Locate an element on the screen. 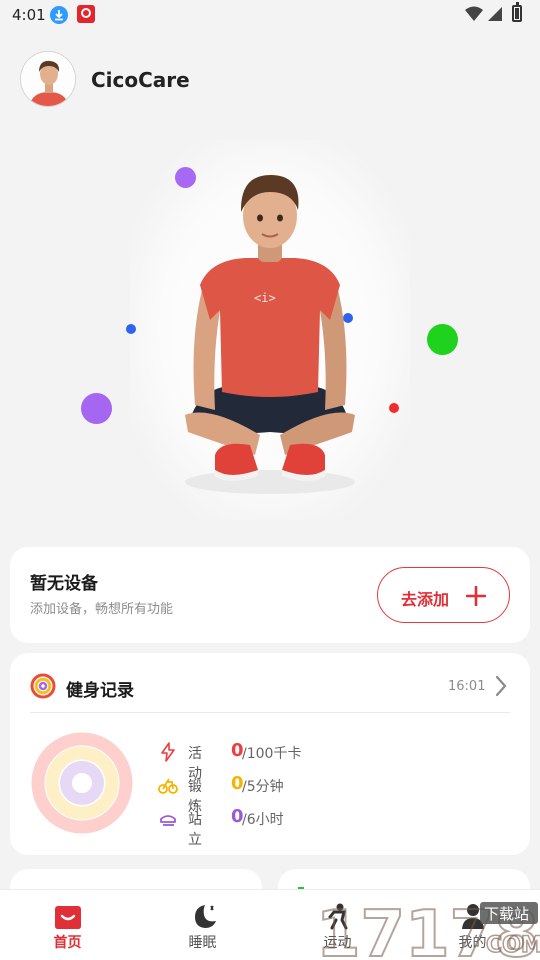 This screenshot has height=960, width=540. battery-icon is located at coordinates (517, 12).